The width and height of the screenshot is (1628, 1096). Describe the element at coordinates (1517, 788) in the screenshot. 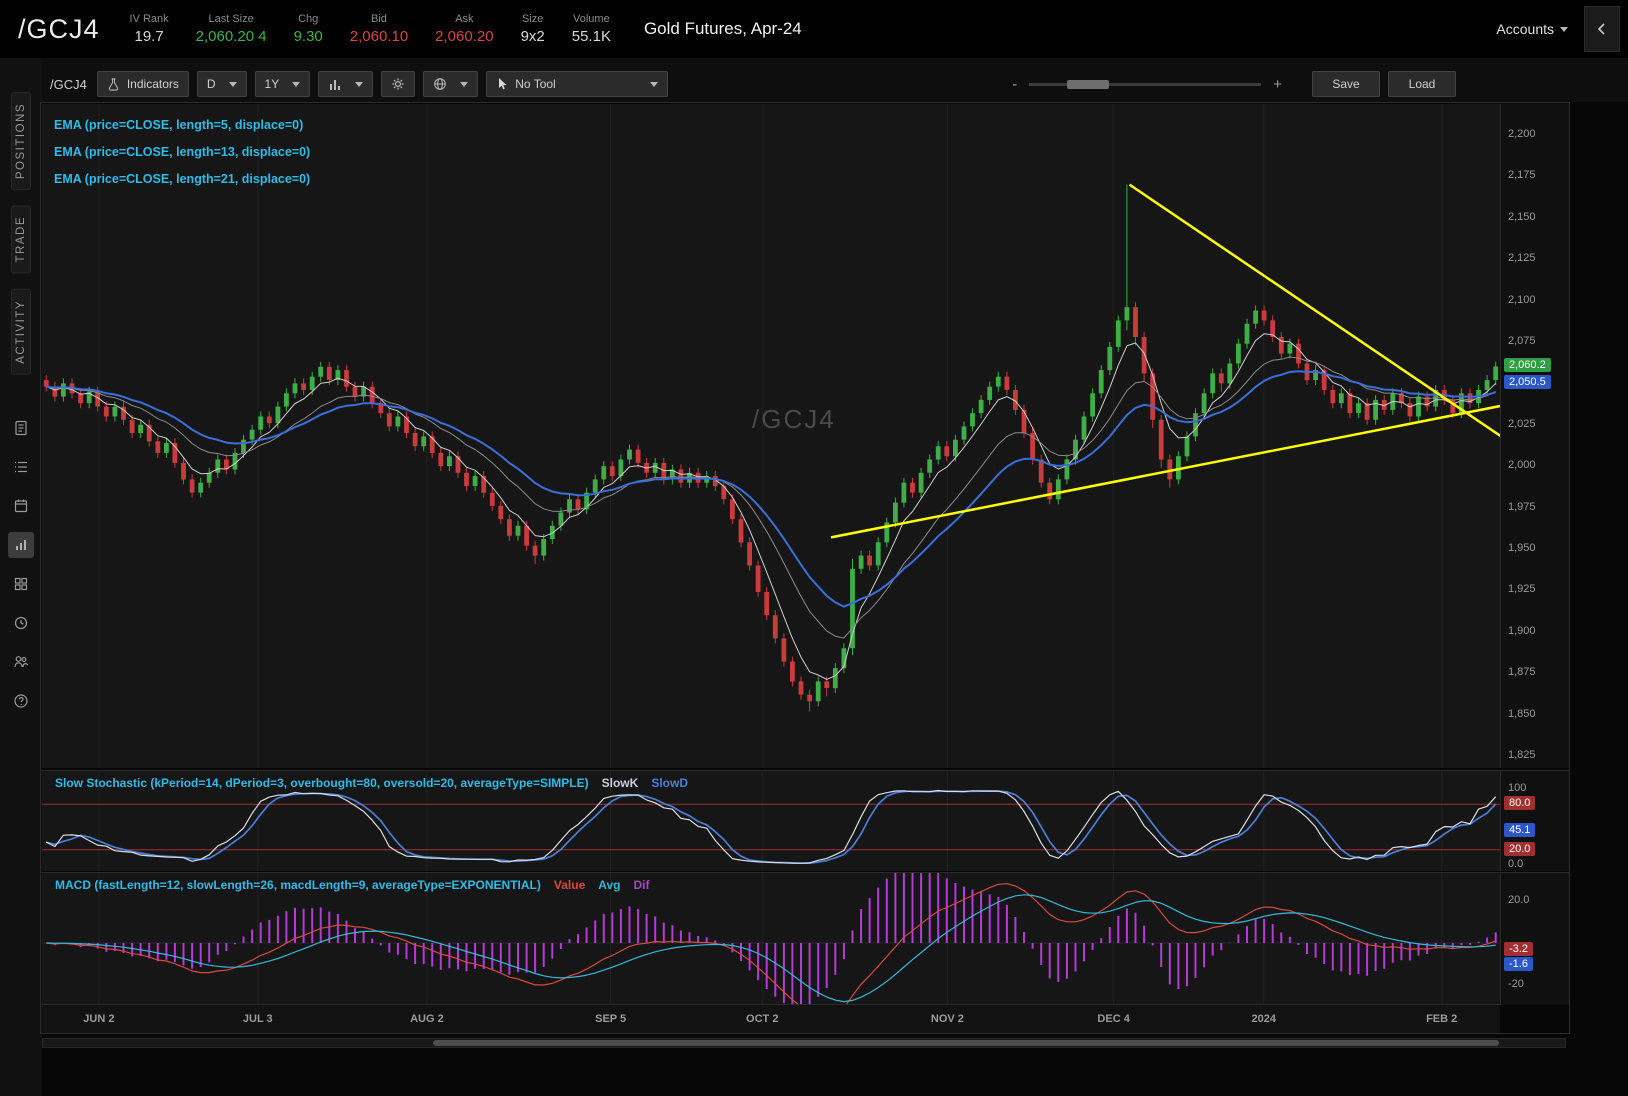

I see `axis-tick: 100` at that location.